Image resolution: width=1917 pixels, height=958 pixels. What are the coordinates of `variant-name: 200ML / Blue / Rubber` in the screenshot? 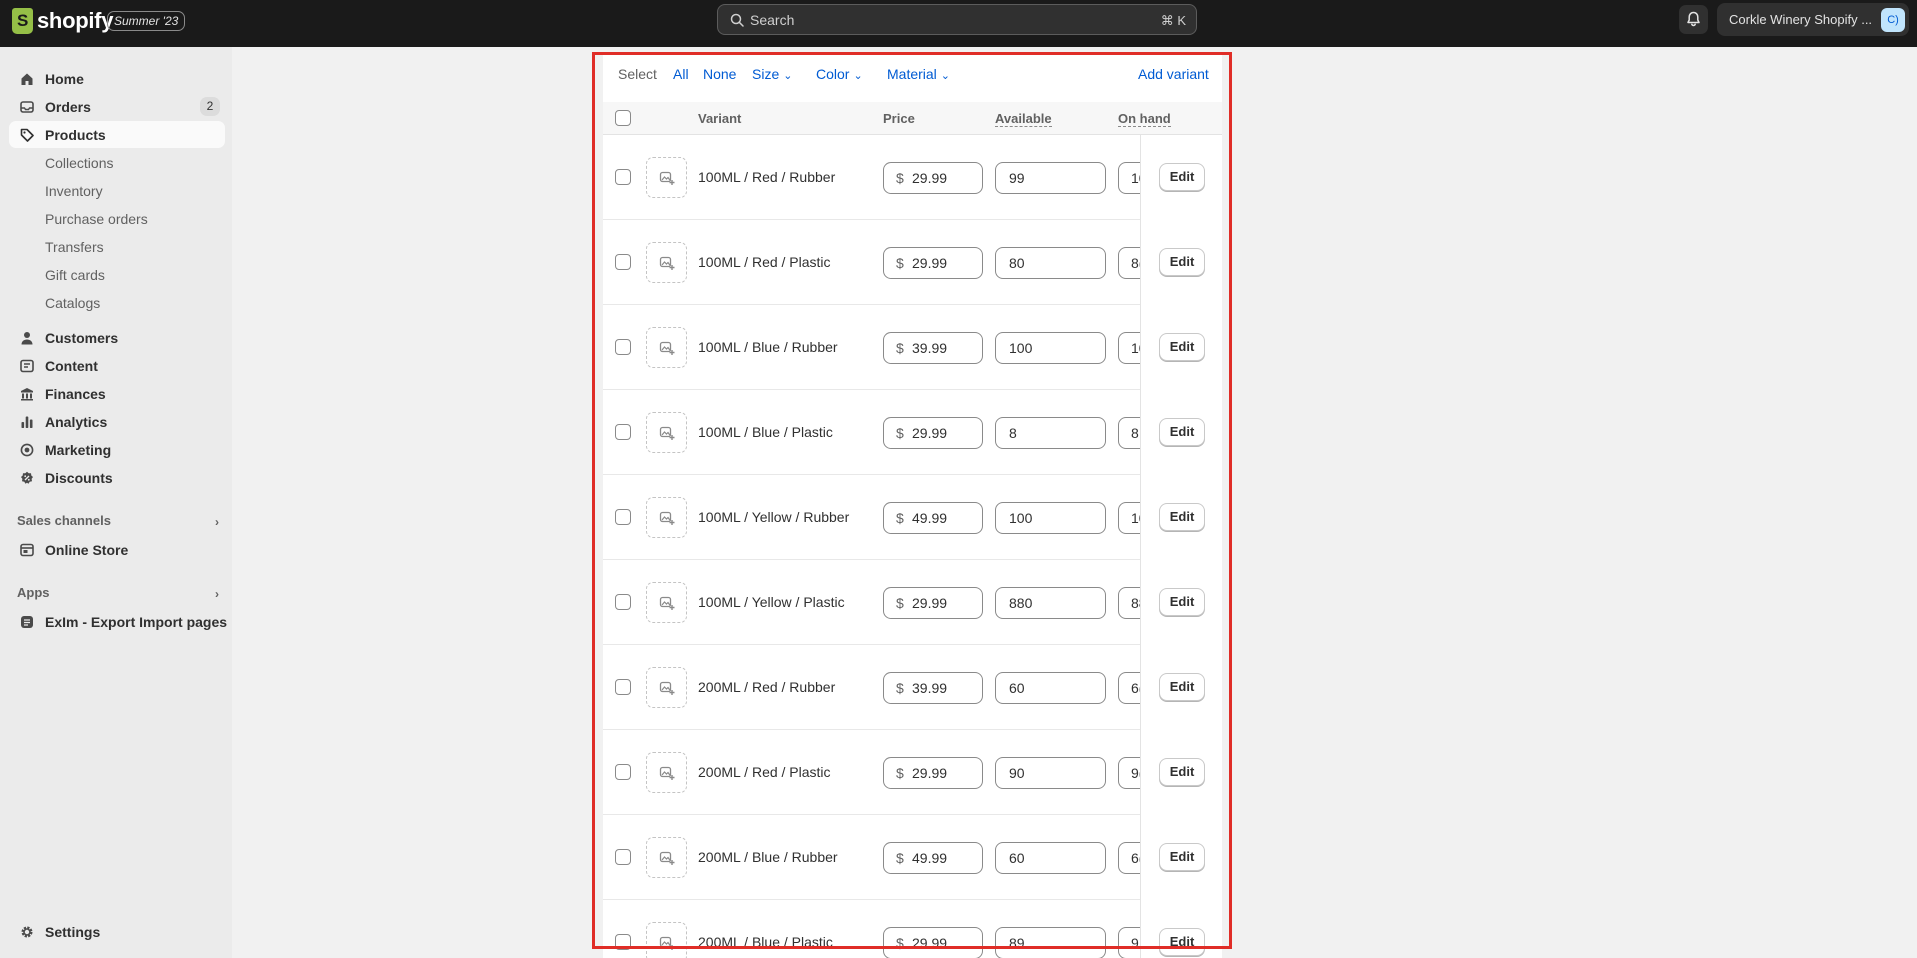 It's located at (768, 857).